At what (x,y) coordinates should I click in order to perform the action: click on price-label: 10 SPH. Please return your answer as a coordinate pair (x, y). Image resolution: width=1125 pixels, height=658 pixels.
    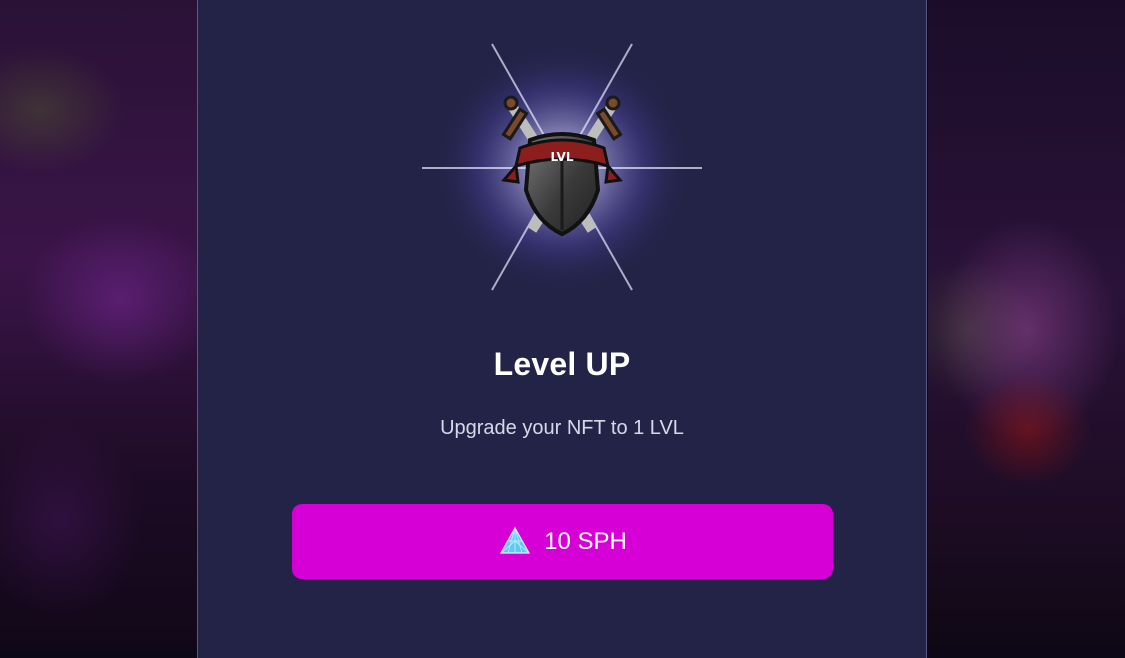
    Looking at the image, I should click on (585, 542).